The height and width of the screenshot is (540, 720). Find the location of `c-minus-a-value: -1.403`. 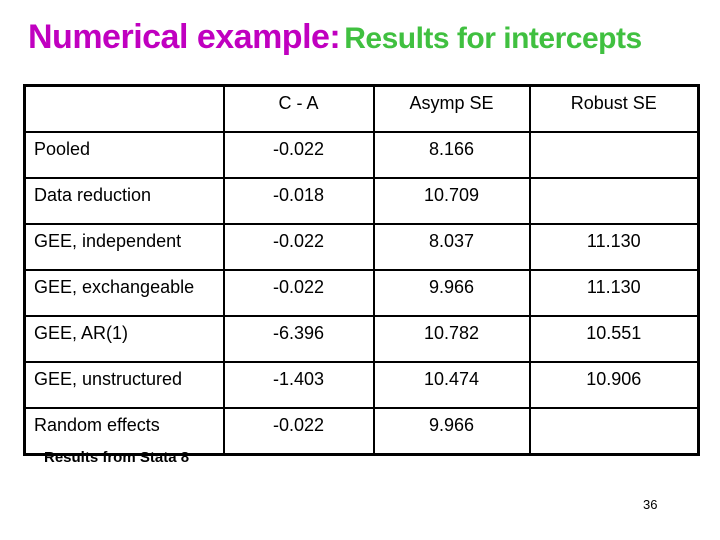

c-minus-a-value: -1.403 is located at coordinates (298, 385).